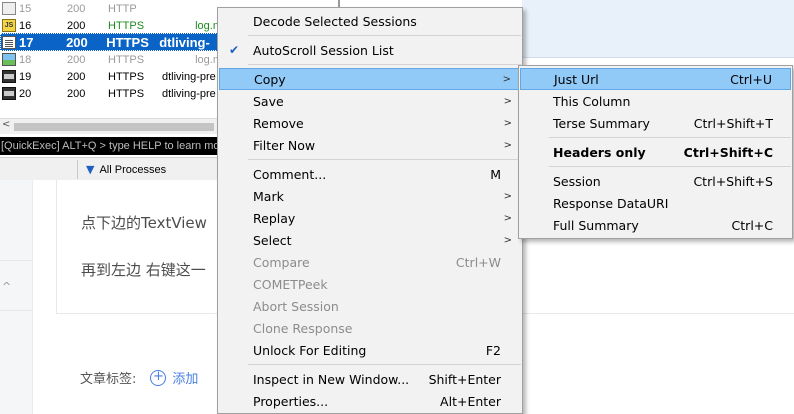  What do you see at coordinates (370, 21) in the screenshot?
I see `menu-item-decode-selected-sessions: Decode Selected Sessions` at bounding box center [370, 21].